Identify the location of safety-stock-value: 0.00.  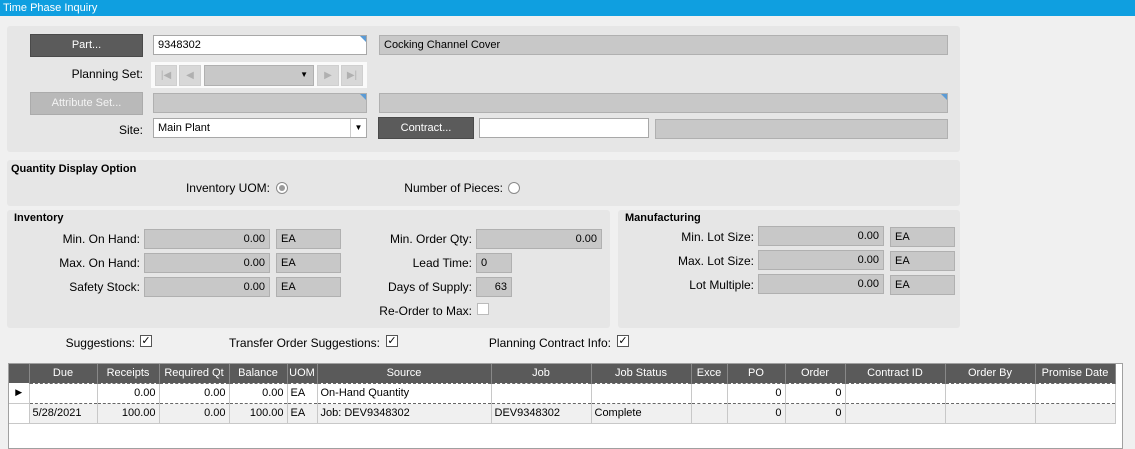
(207, 287).